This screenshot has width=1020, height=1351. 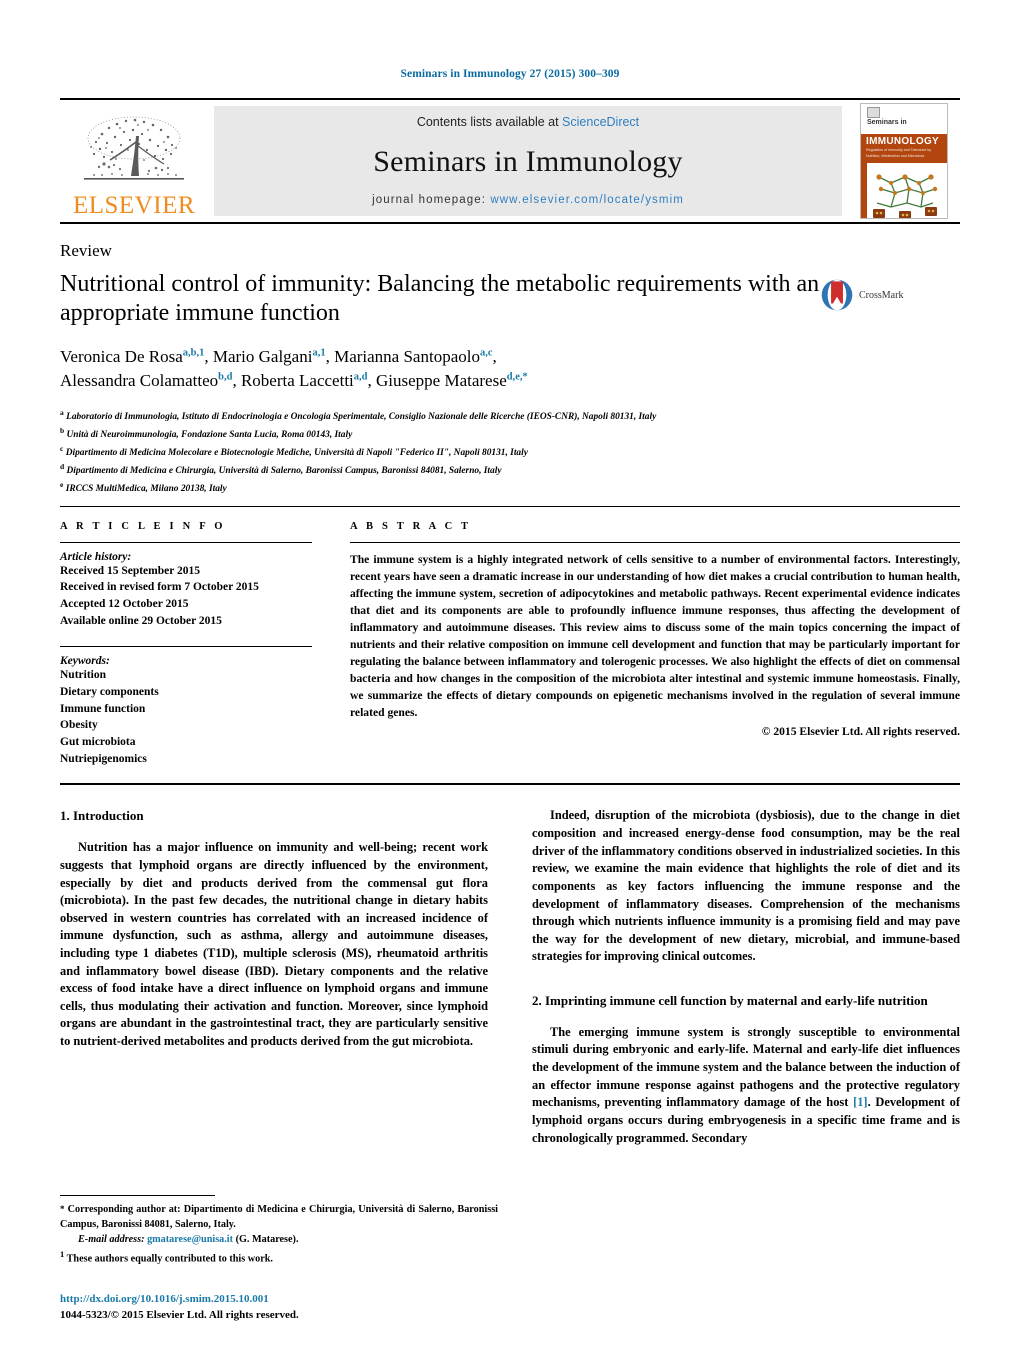 I want to click on affiliation-mark: e, so click(x=62, y=484).